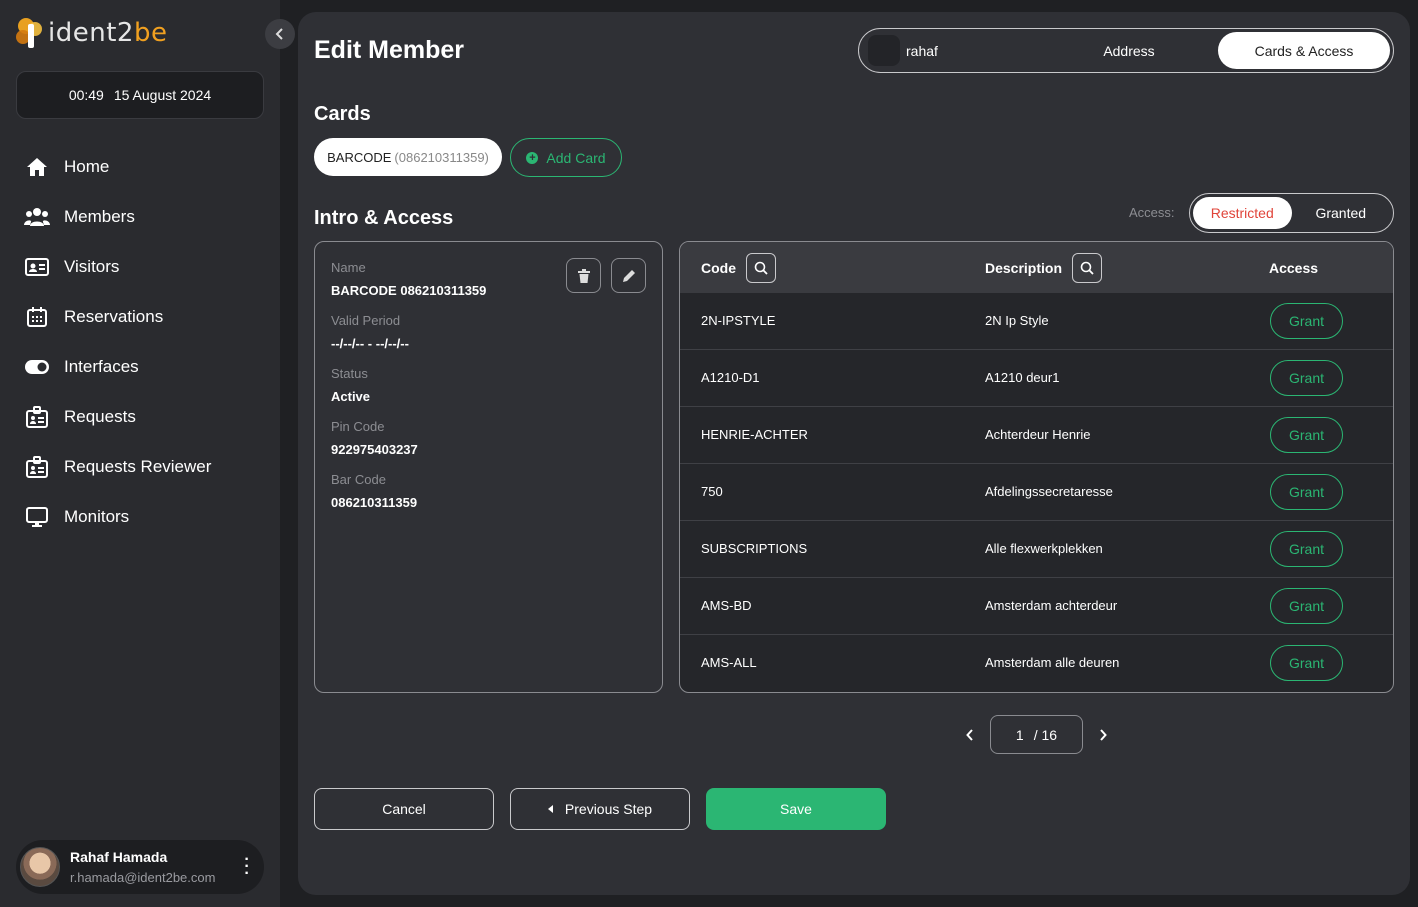 The height and width of the screenshot is (907, 1418). I want to click on table-row: HENRIE-ACHTER Achterdeur Henrie Grant, so click(1036, 435).